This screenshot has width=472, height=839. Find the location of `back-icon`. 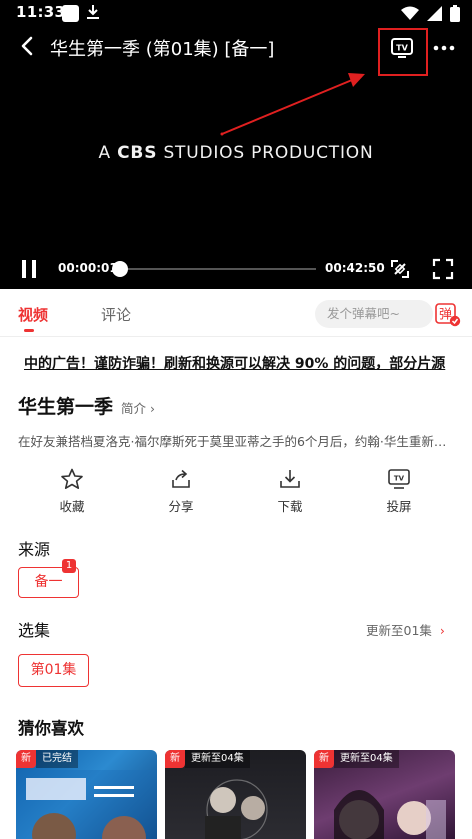

back-icon is located at coordinates (28, 46).